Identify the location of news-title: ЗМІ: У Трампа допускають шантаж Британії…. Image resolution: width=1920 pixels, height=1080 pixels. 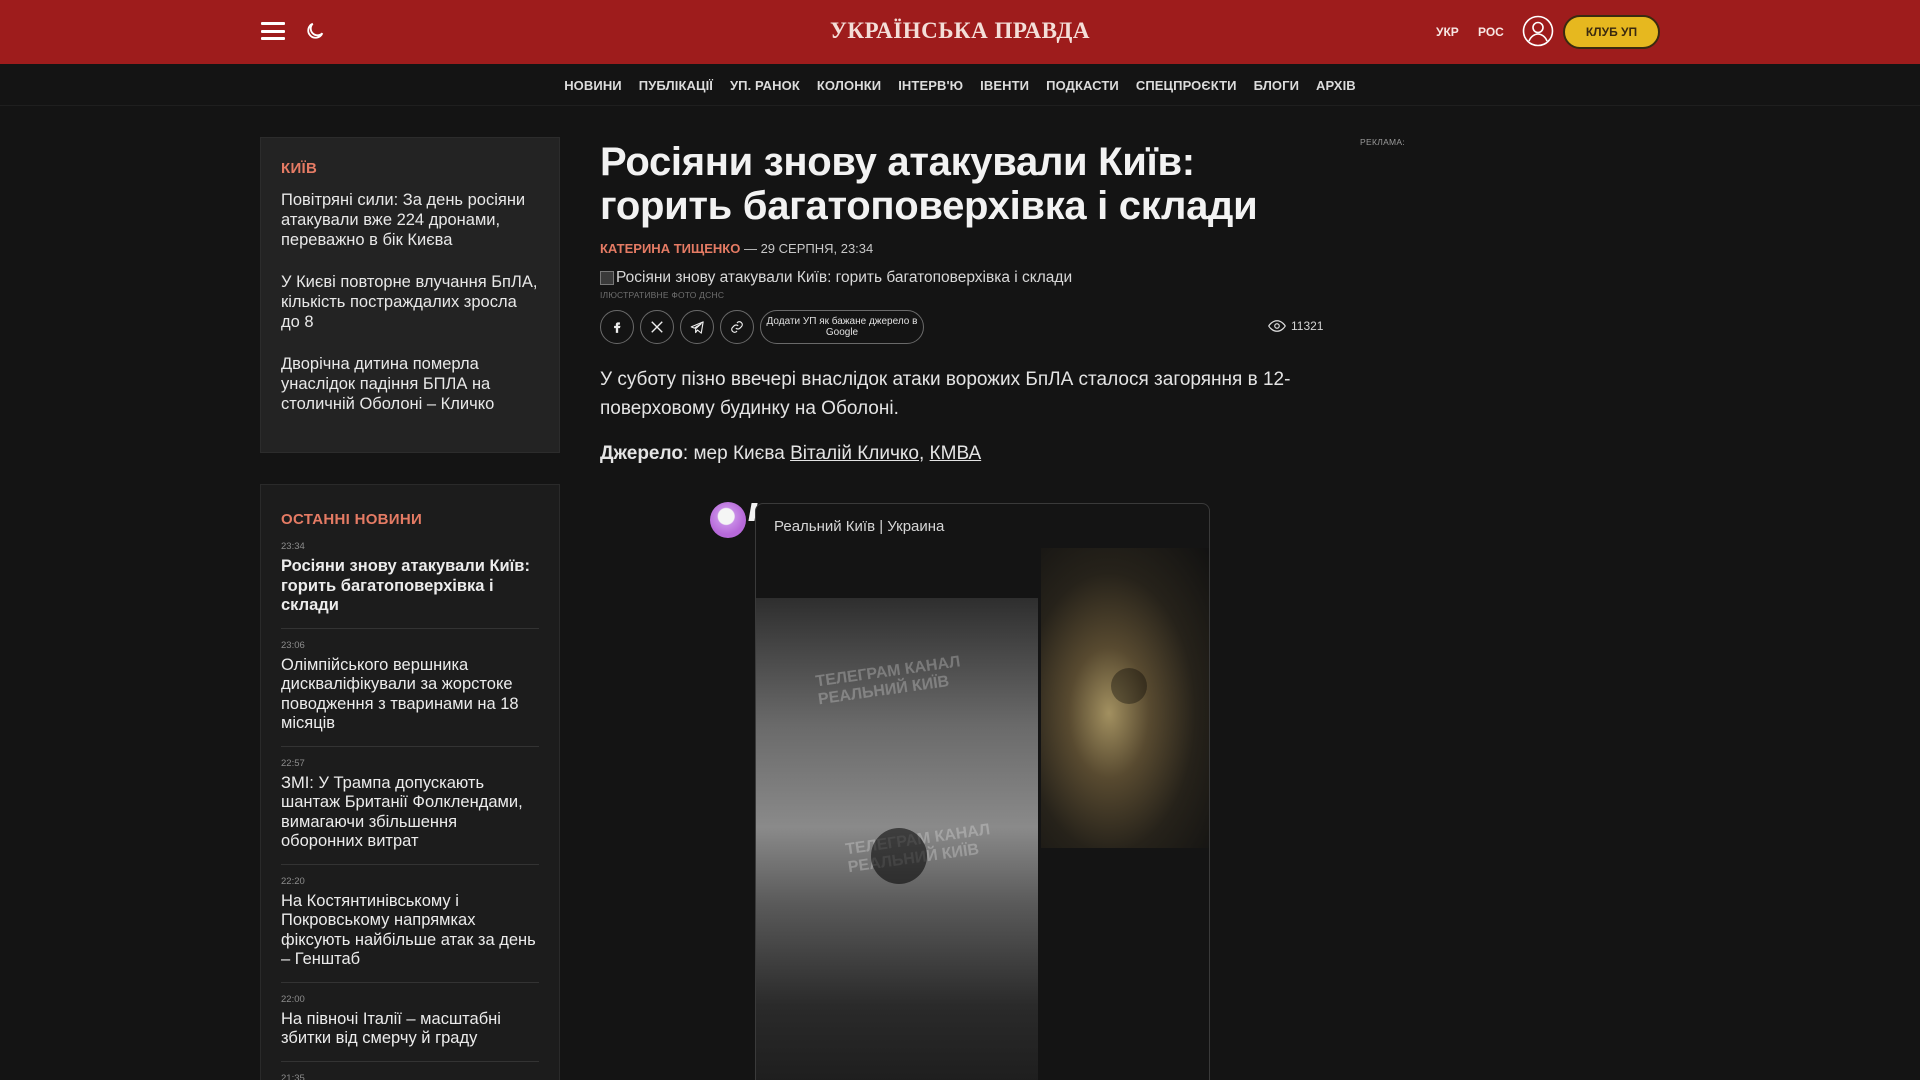
(410, 813).